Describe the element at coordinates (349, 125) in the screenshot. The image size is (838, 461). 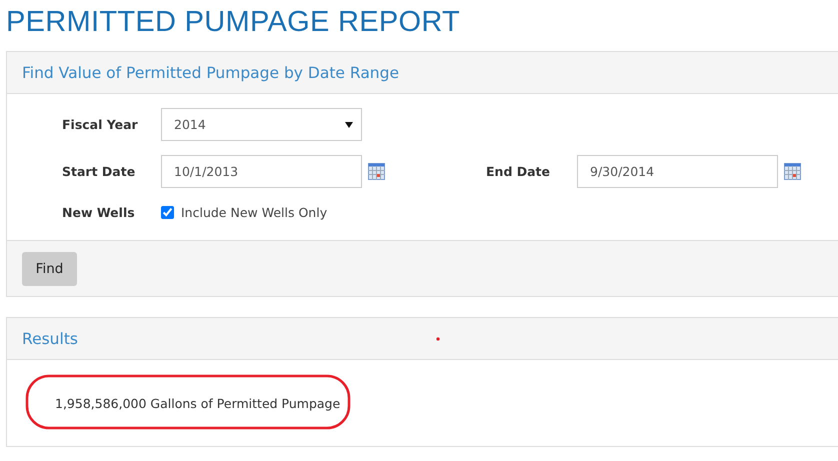
I see `dropdown-caret-icon` at that location.